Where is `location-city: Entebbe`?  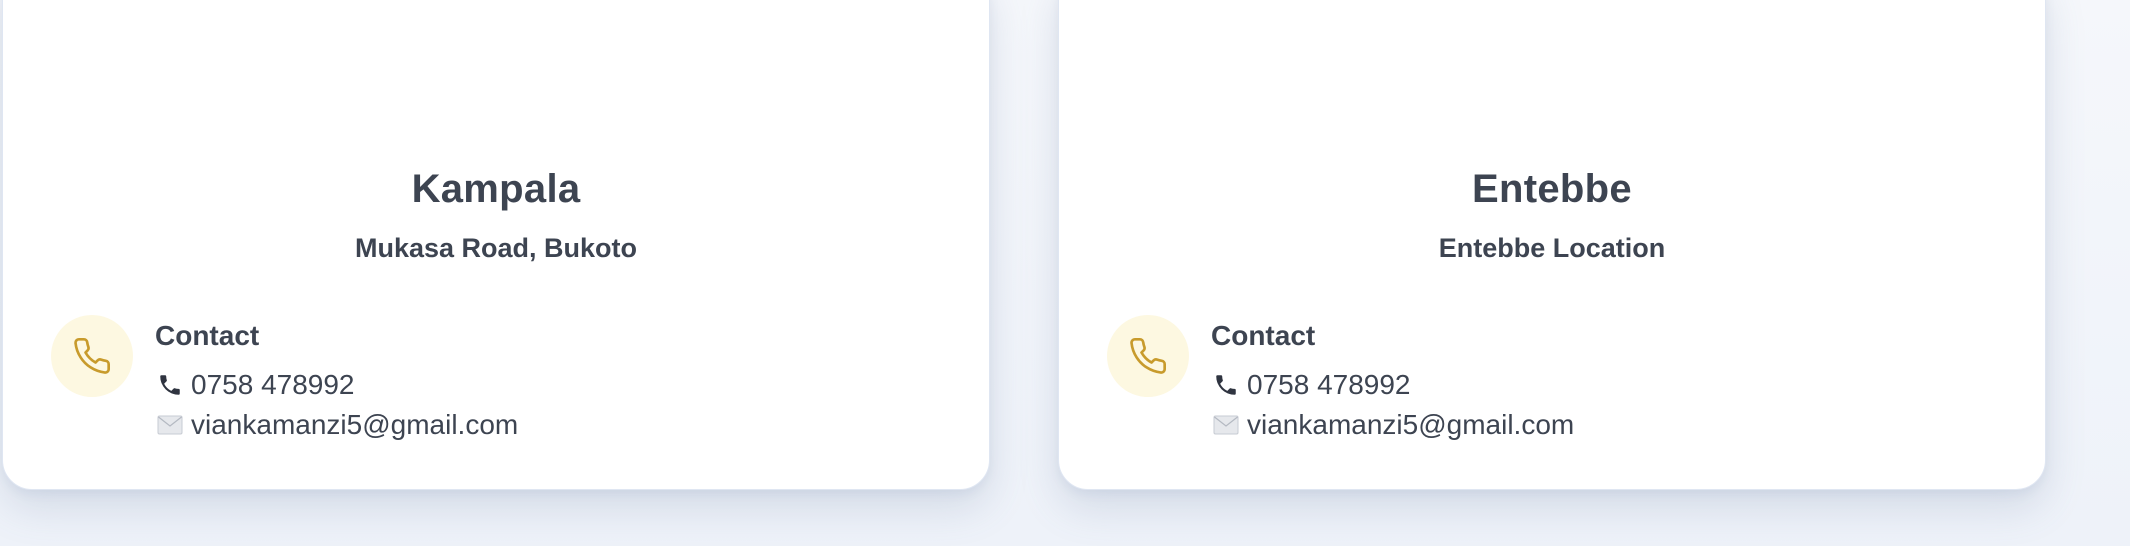 location-city: Entebbe is located at coordinates (1552, 189).